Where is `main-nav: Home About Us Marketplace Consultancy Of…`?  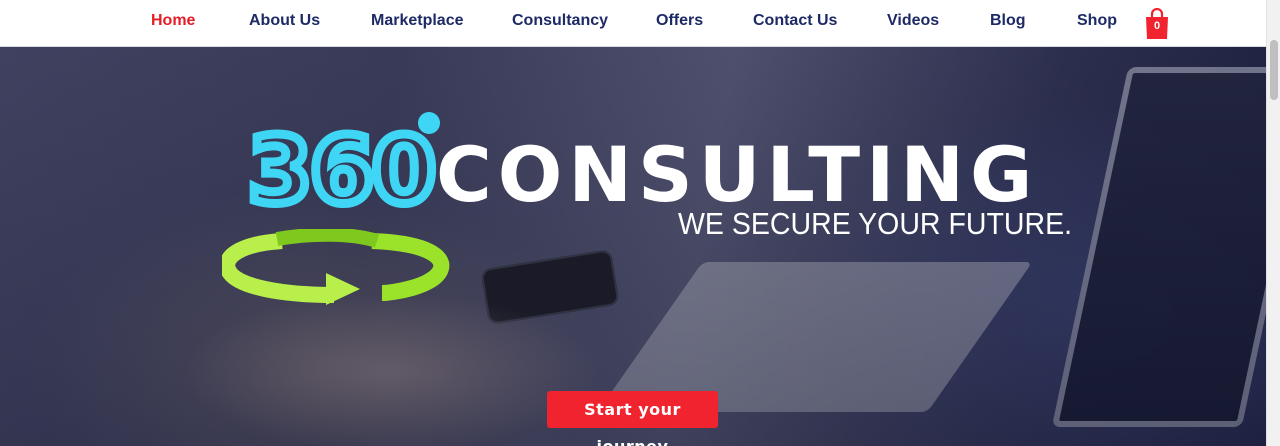 main-nav: Home About Us Marketplace Consultancy Of… is located at coordinates (633, 23).